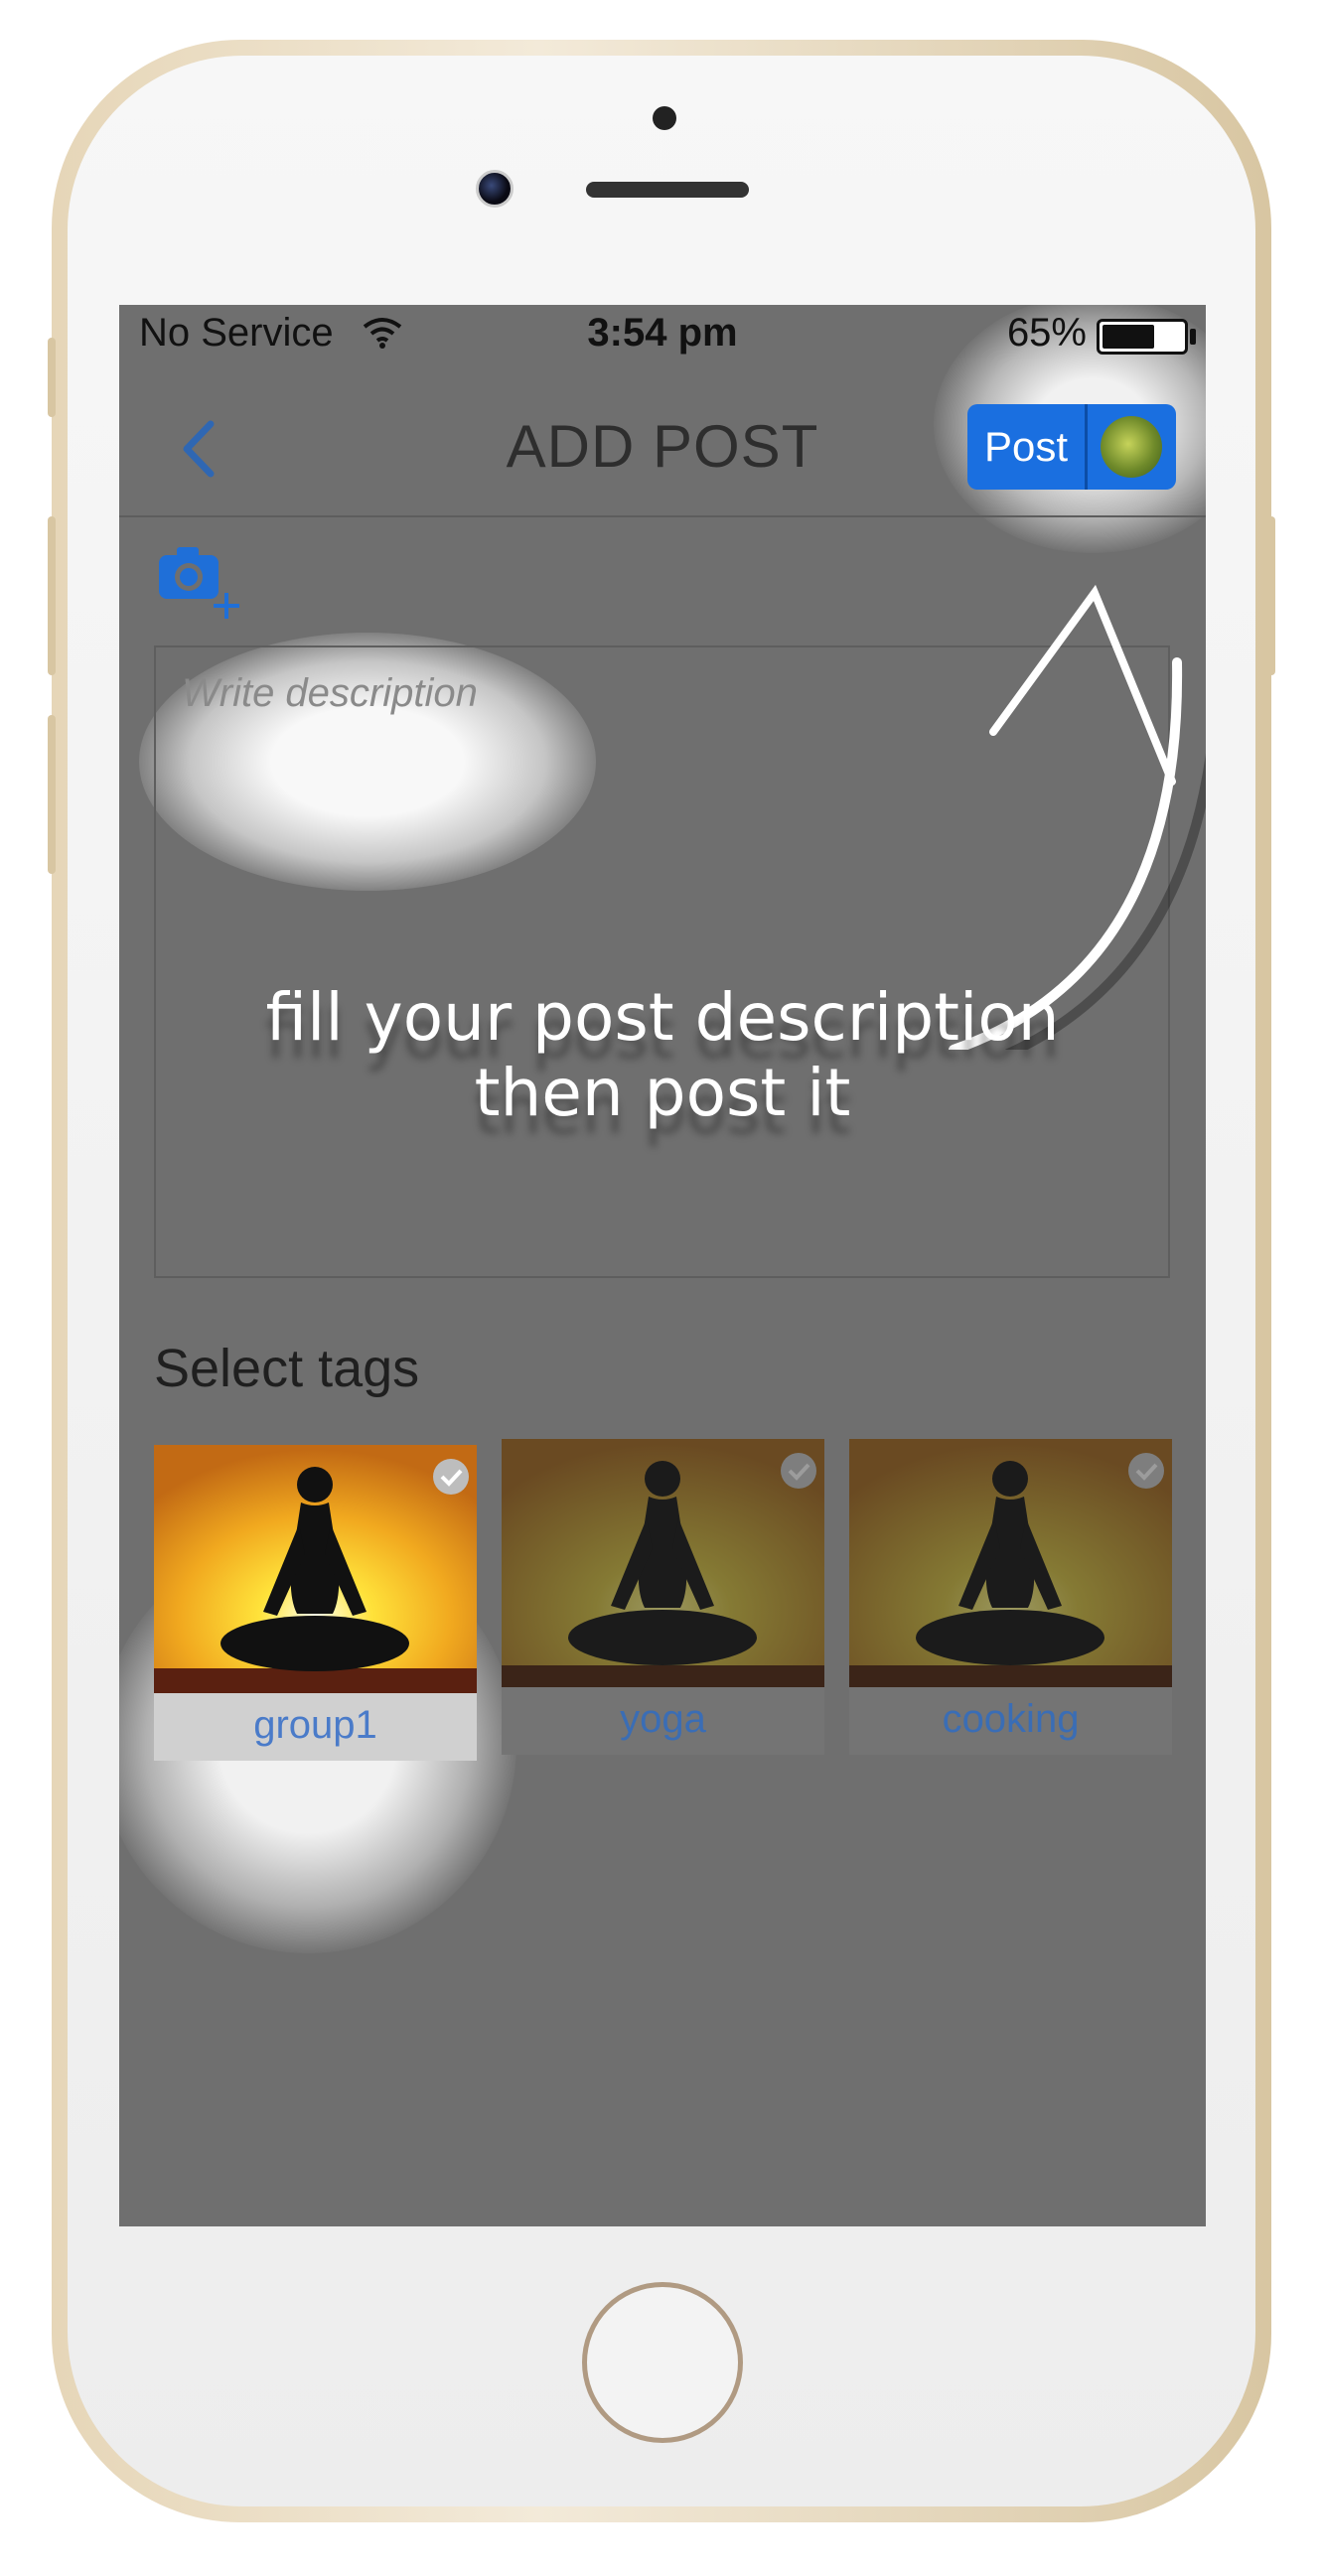 The width and height of the screenshot is (1323, 2576). I want to click on tag-card-cooking: cooking, so click(1010, 1597).